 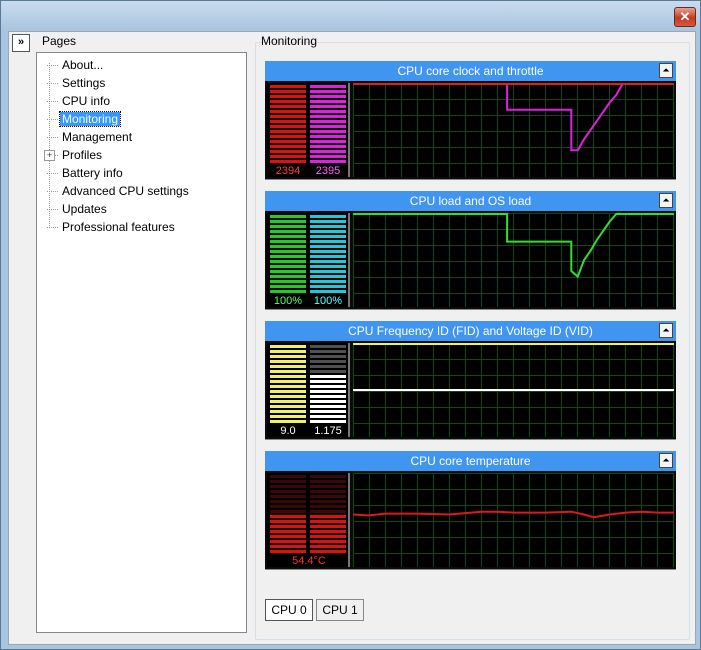 I want to click on tree-item-label: Professional features, so click(x=118, y=227).